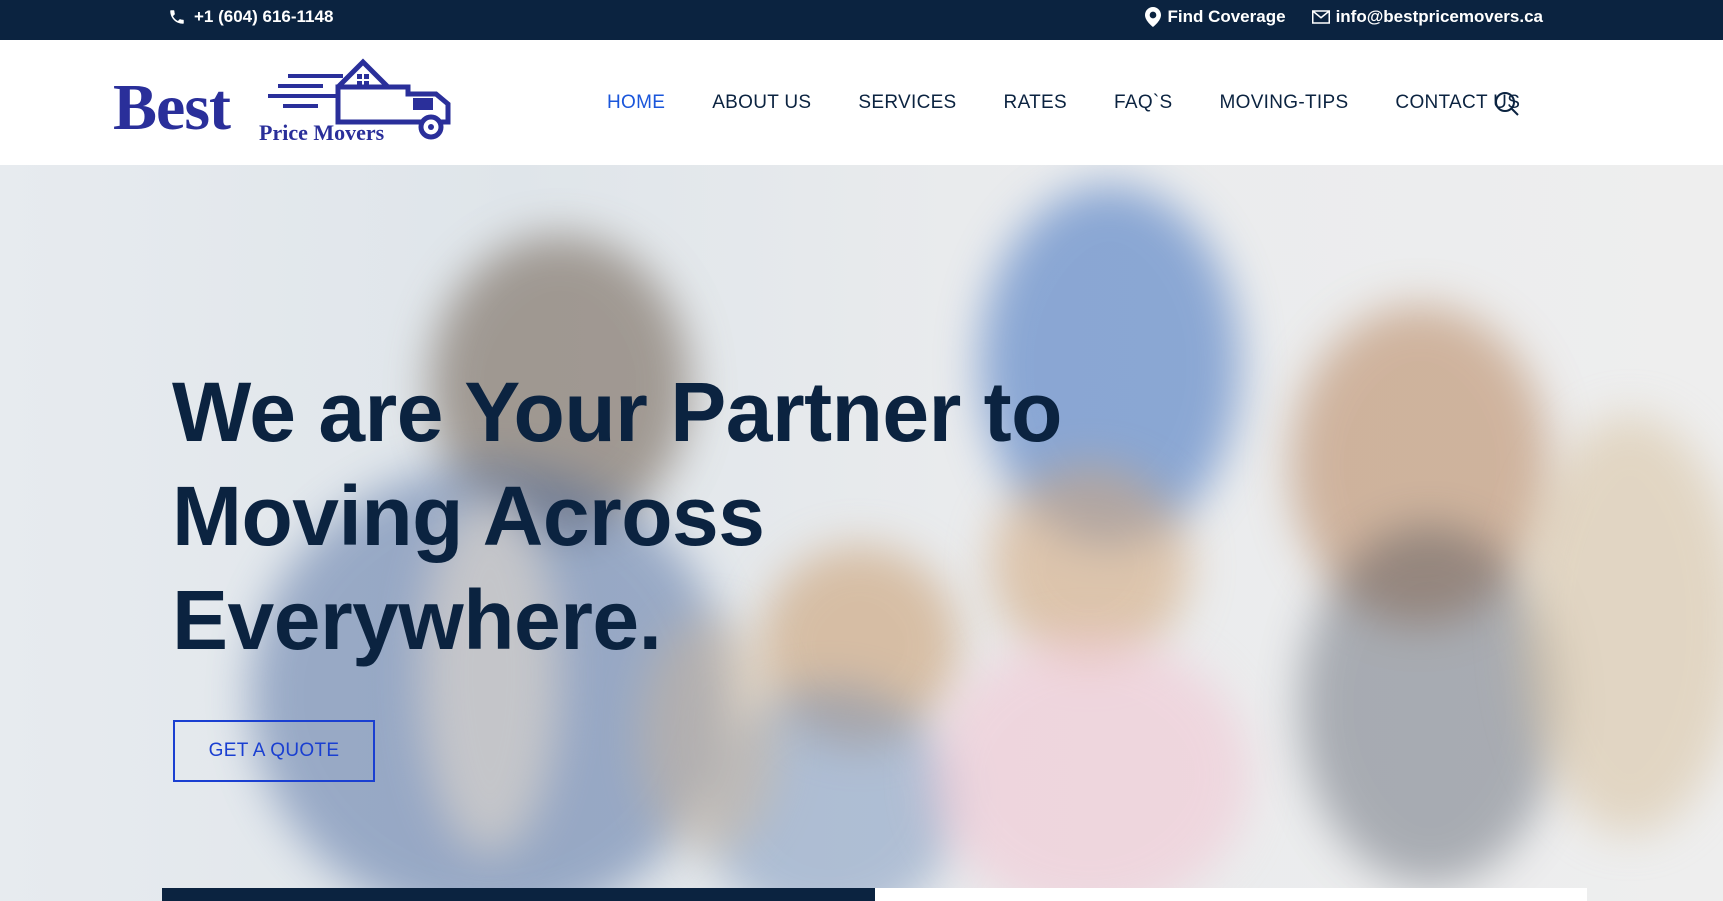 Image resolution: width=1723 pixels, height=901 pixels. I want to click on logo-word-best: Best, so click(172, 107).